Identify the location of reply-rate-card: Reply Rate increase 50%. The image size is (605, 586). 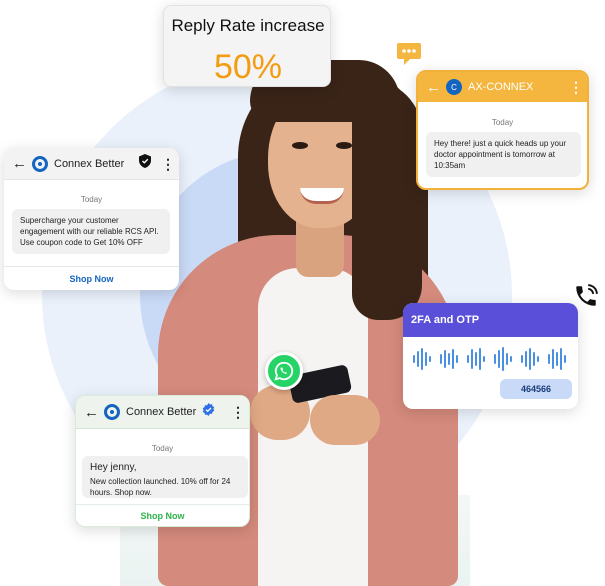
(247, 46).